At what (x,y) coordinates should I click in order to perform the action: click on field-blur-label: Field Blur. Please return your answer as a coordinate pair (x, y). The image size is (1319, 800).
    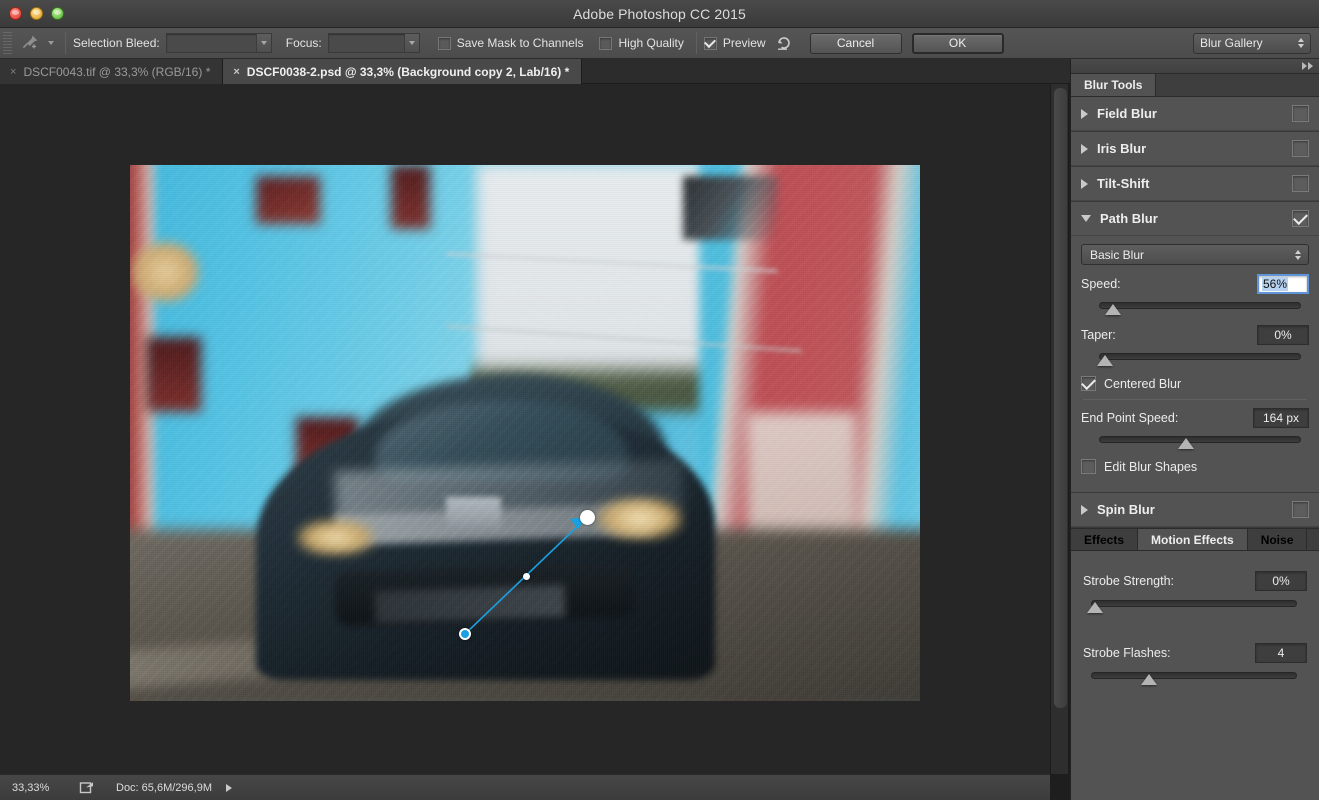
    Looking at the image, I should click on (1127, 113).